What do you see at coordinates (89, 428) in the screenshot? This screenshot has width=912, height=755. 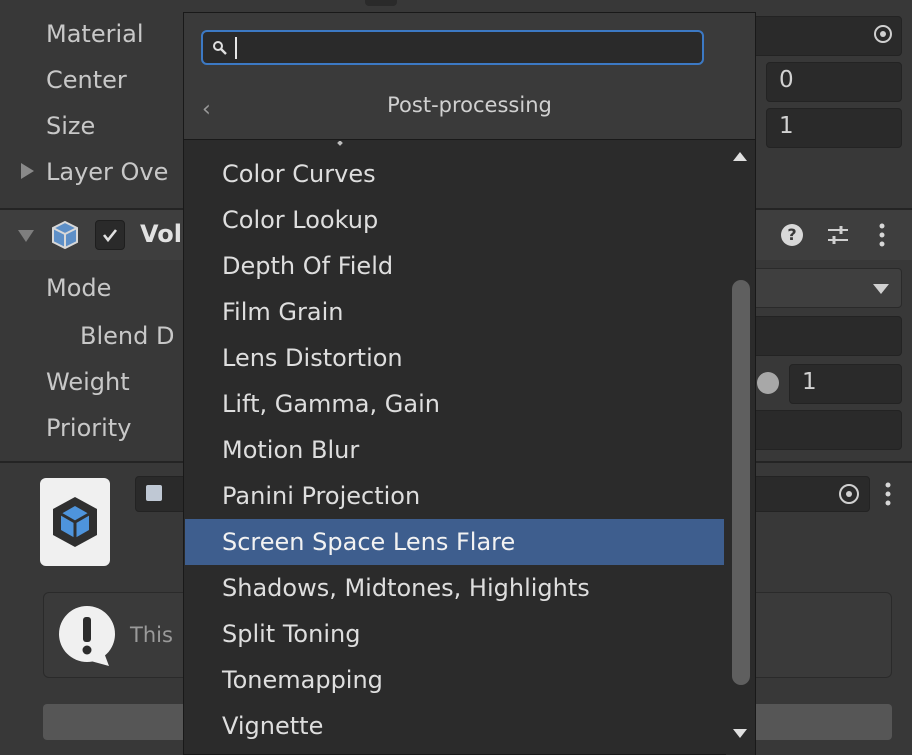 I see `priority-label: Priority` at bounding box center [89, 428].